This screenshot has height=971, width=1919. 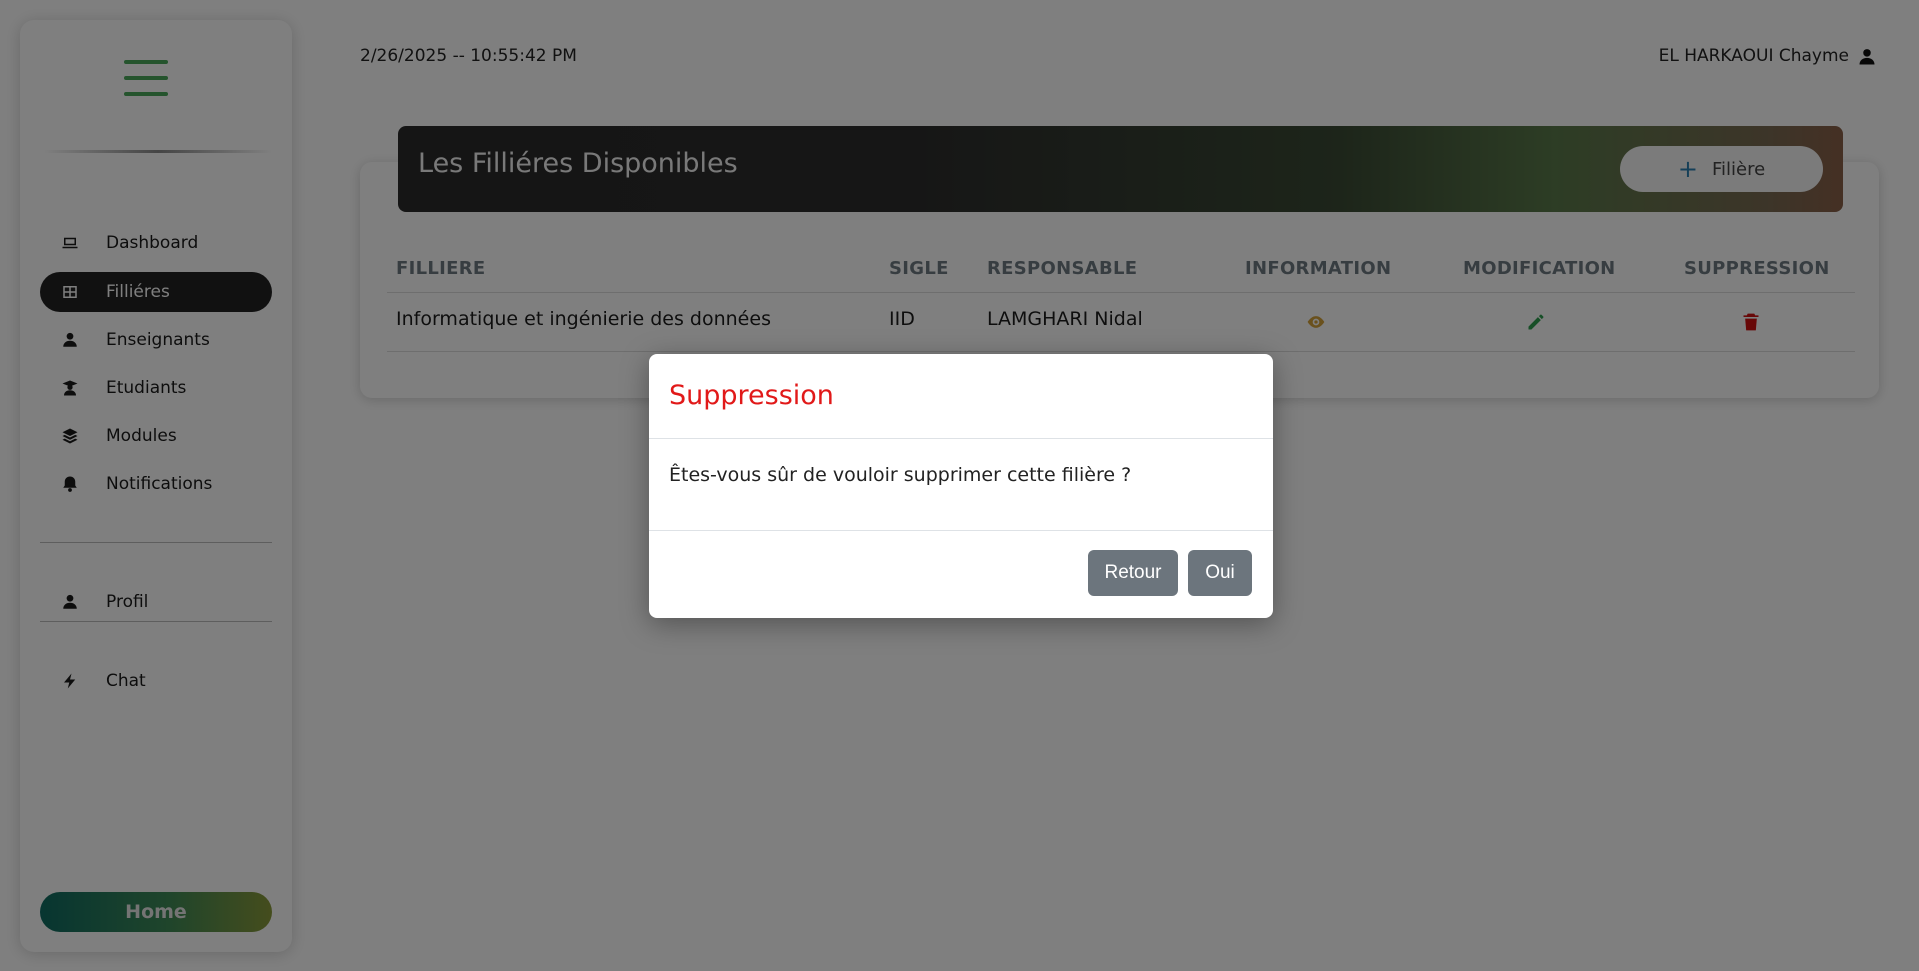 What do you see at coordinates (1220, 573) in the screenshot?
I see `oui-button: Oui` at bounding box center [1220, 573].